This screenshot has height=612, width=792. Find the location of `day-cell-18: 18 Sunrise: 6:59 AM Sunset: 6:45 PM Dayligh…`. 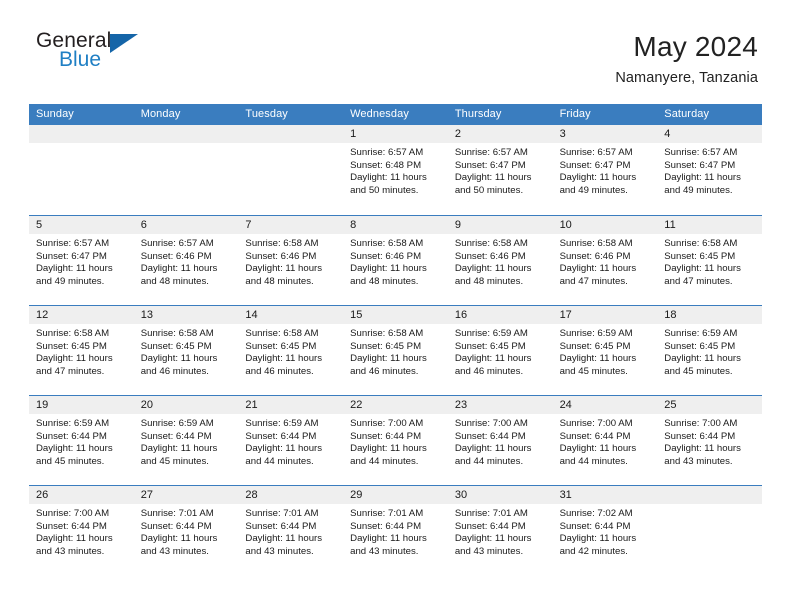

day-cell-18: 18 Sunrise: 6:59 AM Sunset: 6:45 PM Dayligh… is located at coordinates (709, 350).